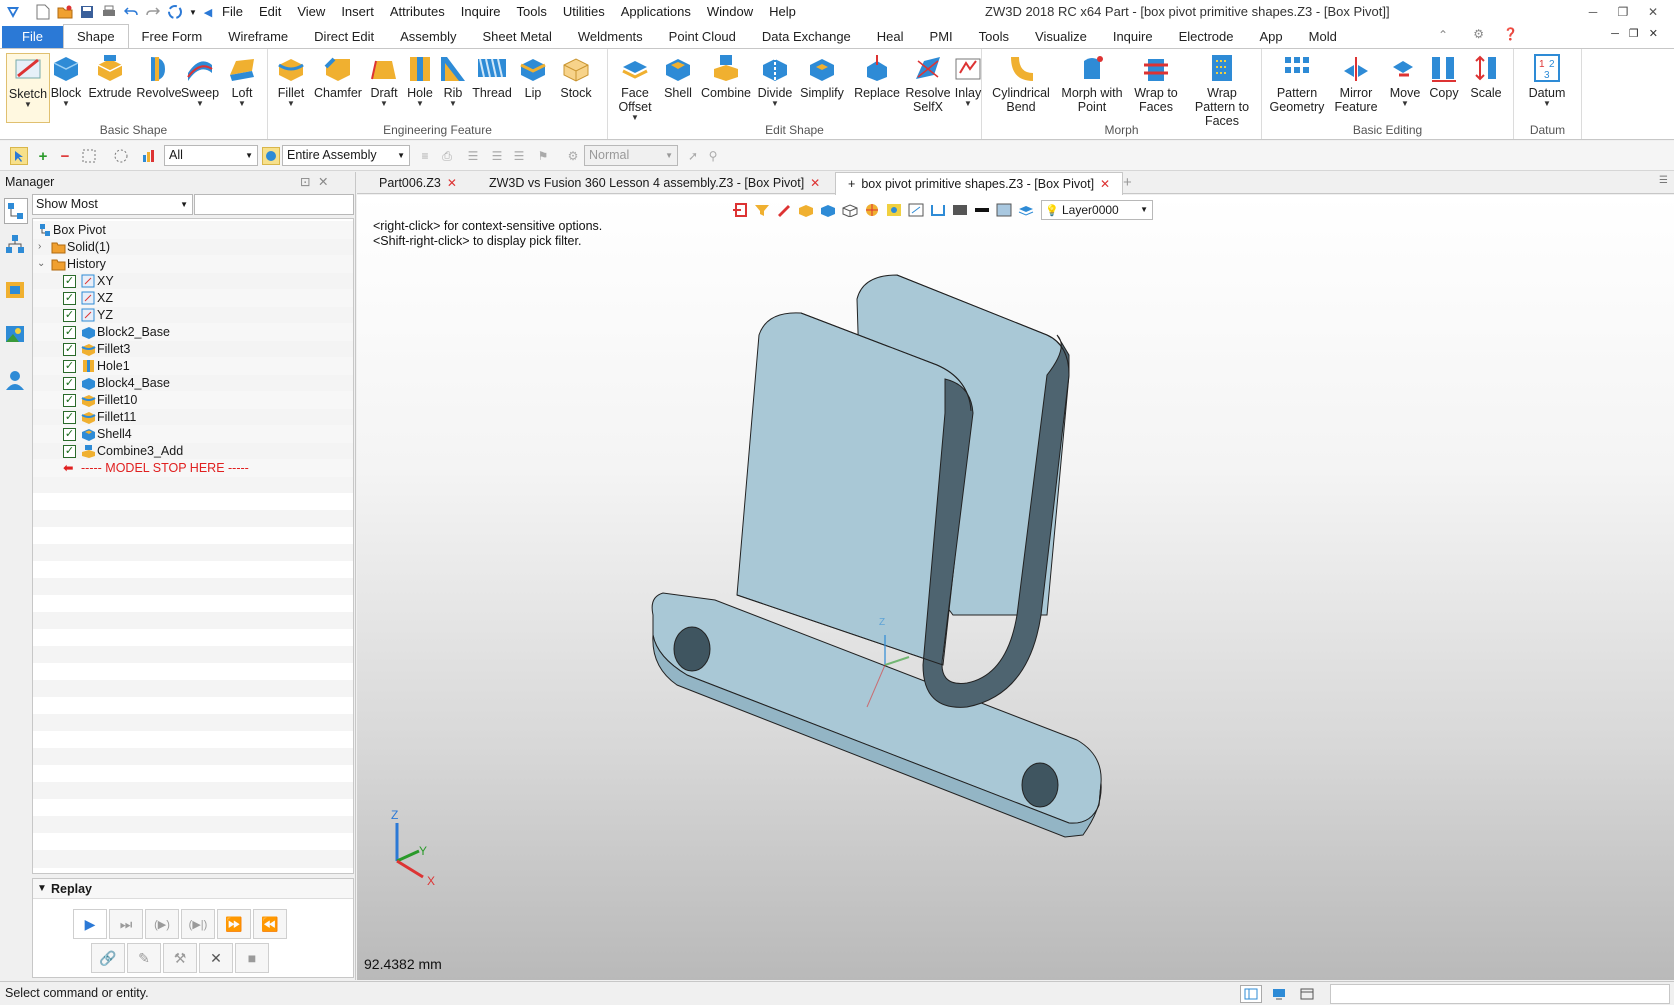 Image resolution: width=1674 pixels, height=1005 pixels. What do you see at coordinates (517, 37) in the screenshot?
I see `tab-sheet-metal: Sheet Metal` at bounding box center [517, 37].